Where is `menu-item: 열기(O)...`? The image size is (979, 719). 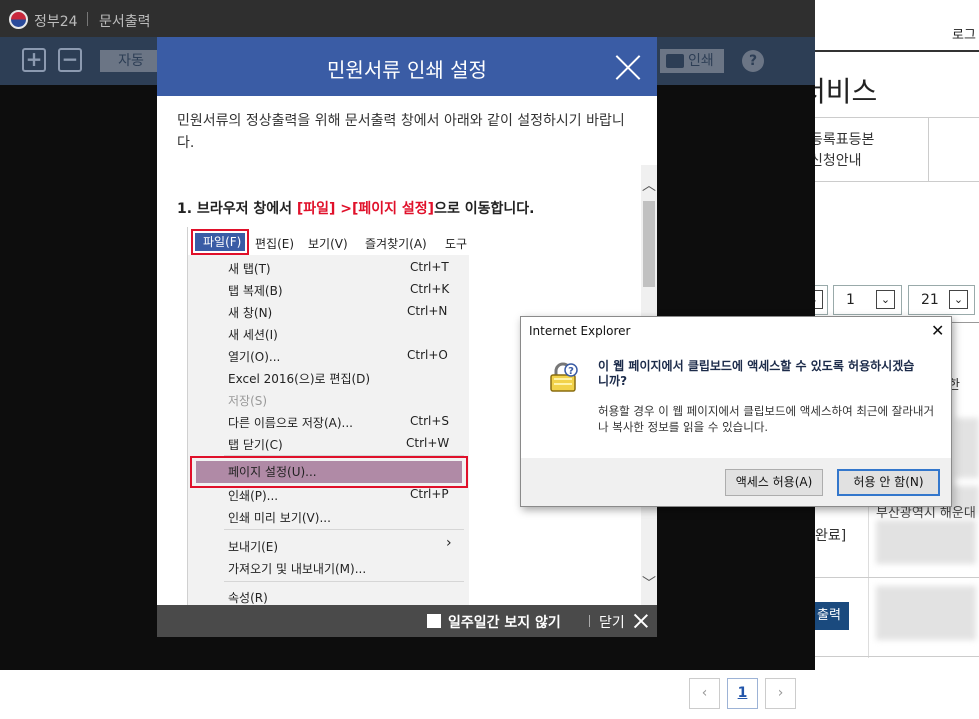 menu-item: 열기(O)... is located at coordinates (254, 357).